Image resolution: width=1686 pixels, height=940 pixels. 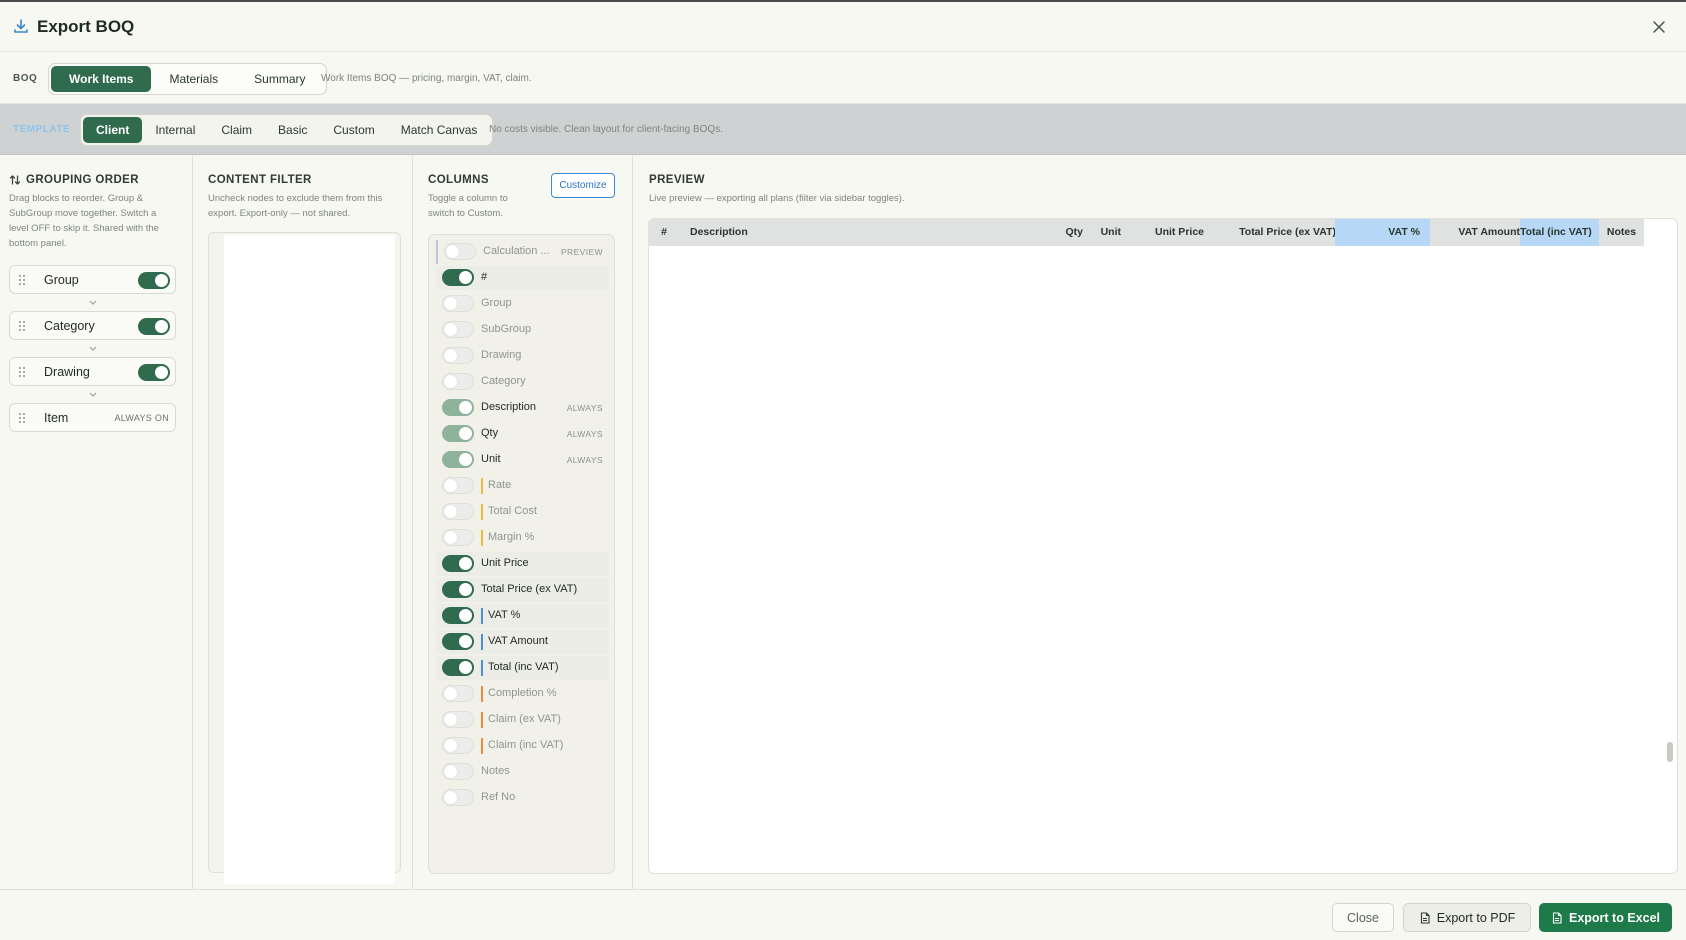 I want to click on template-tab-match-canvas: Match Canvas, so click(x=439, y=130).